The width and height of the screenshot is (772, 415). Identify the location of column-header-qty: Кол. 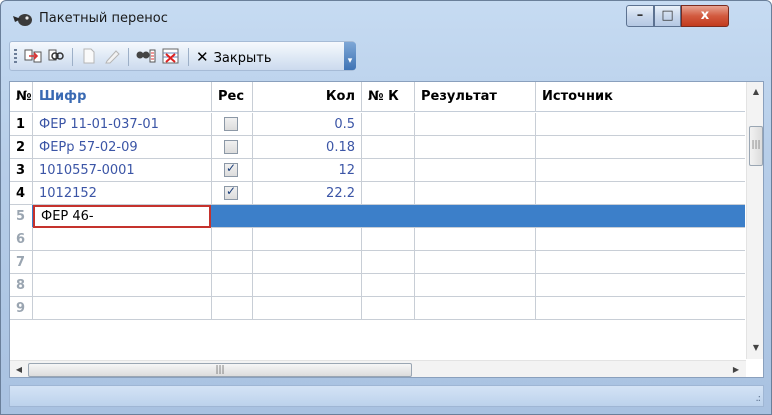
(307, 97).